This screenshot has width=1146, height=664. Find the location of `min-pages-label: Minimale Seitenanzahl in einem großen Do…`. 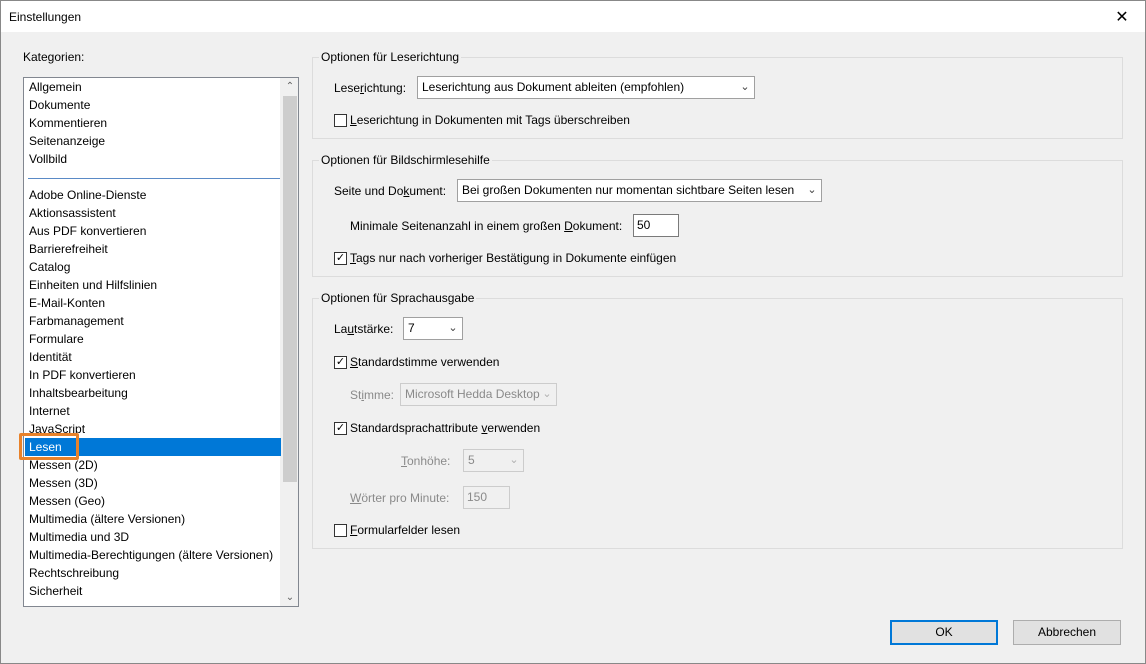

min-pages-label: Minimale Seitenanzahl in einem großen Do… is located at coordinates (486, 226).